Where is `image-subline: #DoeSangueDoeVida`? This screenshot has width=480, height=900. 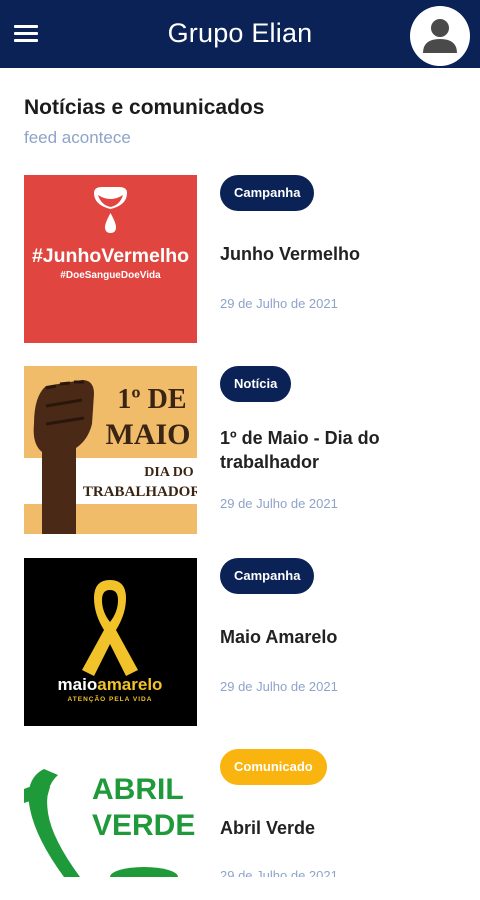
image-subline: #DoeSangueDoeVida is located at coordinates (110, 275).